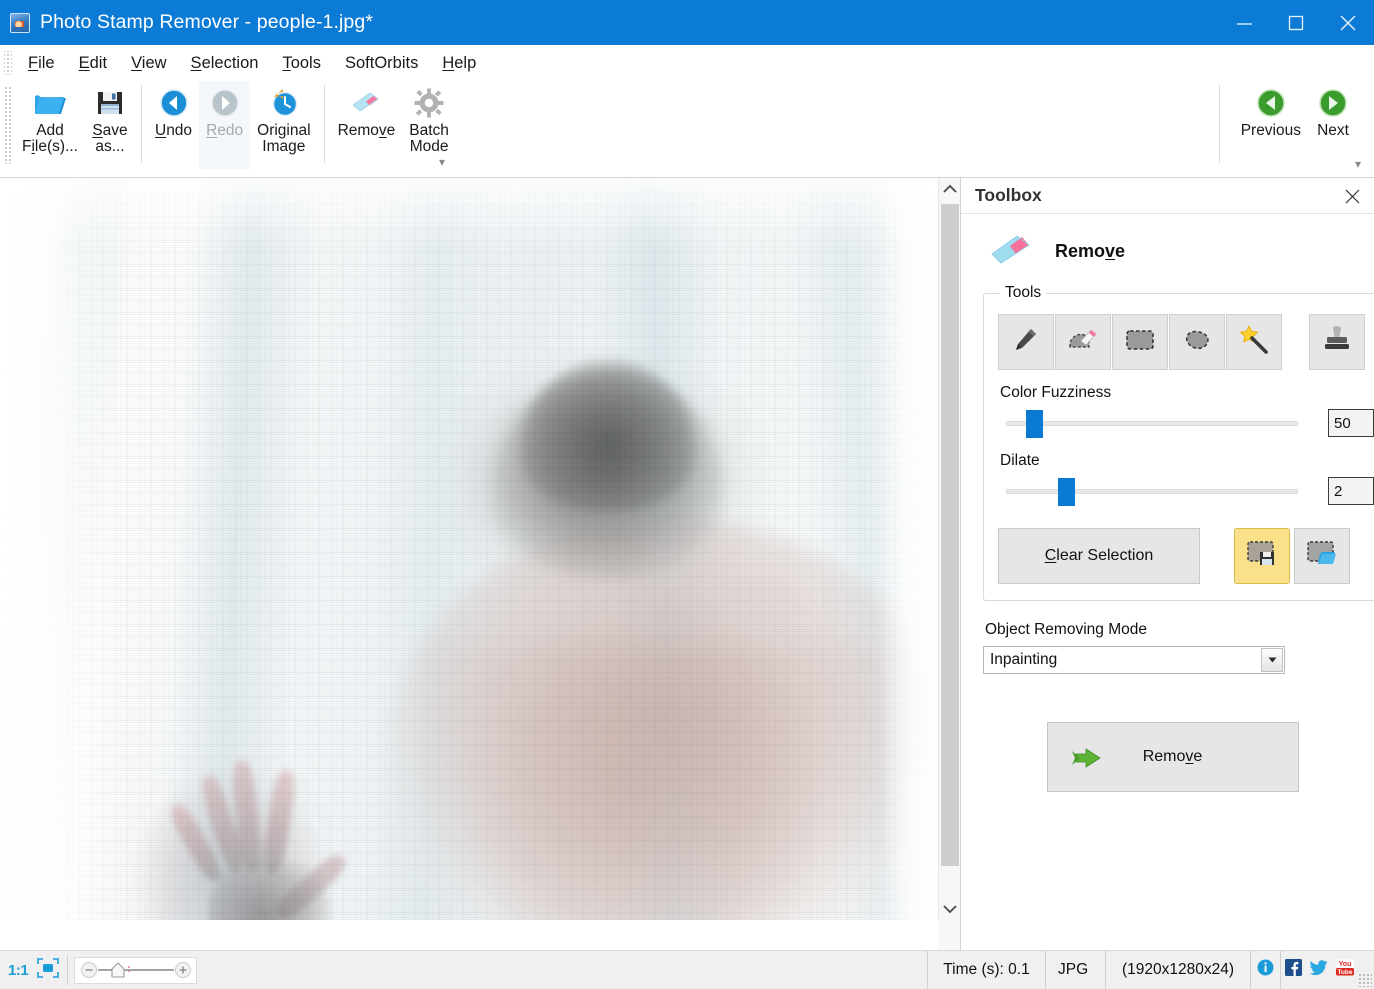 The height and width of the screenshot is (989, 1374). I want to click on brush-icon, so click(1083, 342).